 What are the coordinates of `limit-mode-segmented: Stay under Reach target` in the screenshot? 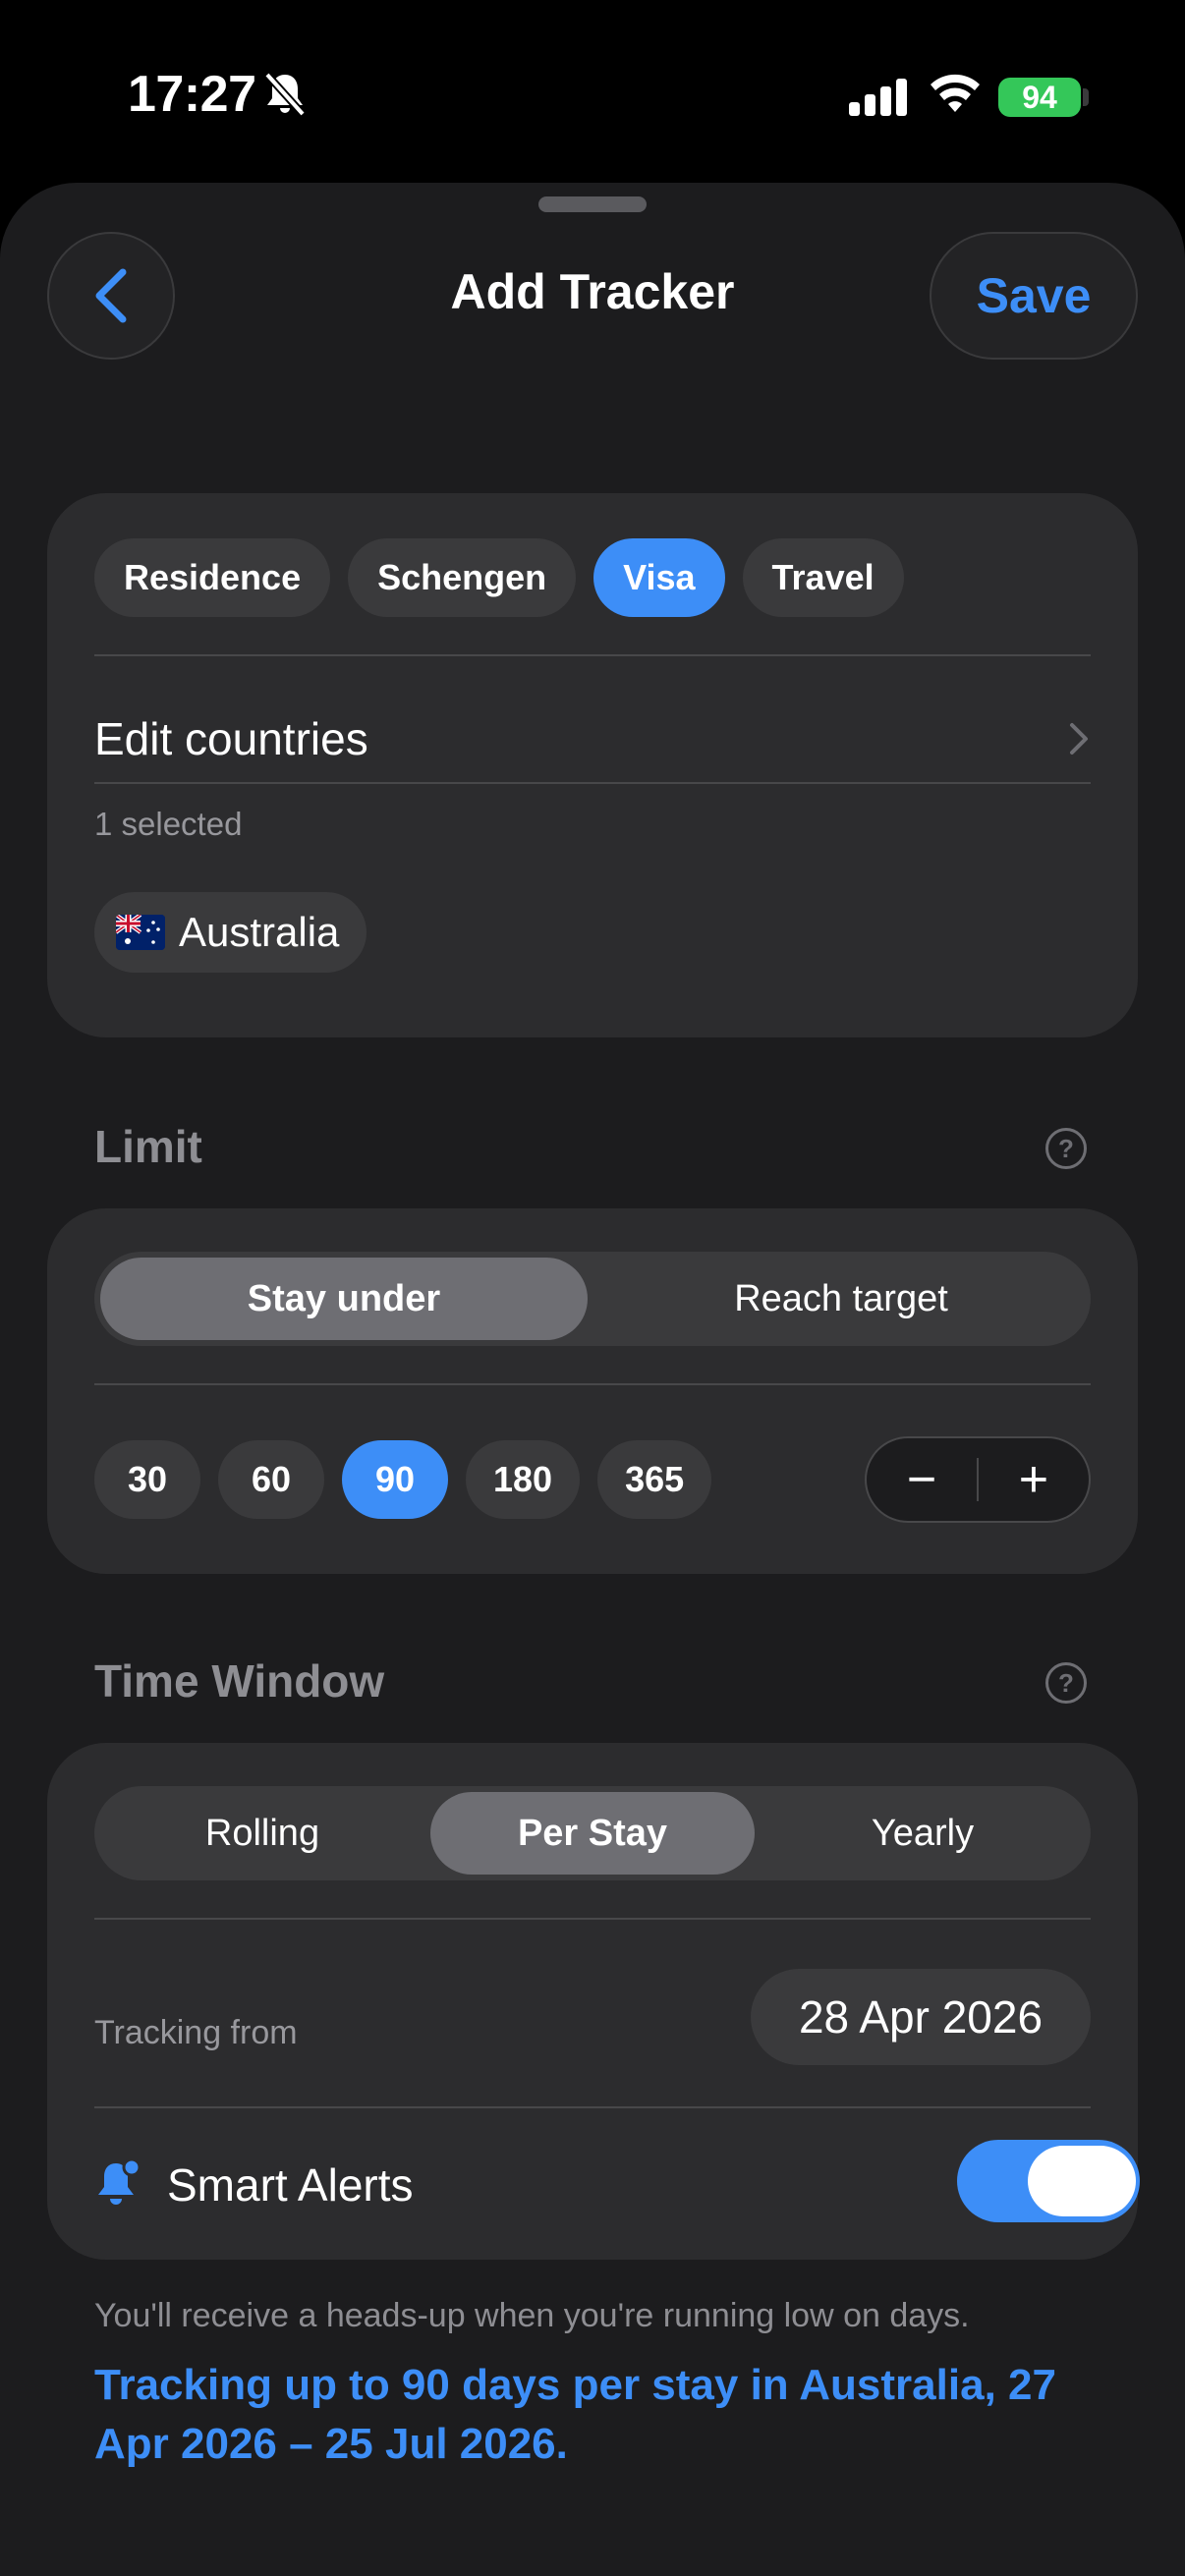 It's located at (592, 1299).